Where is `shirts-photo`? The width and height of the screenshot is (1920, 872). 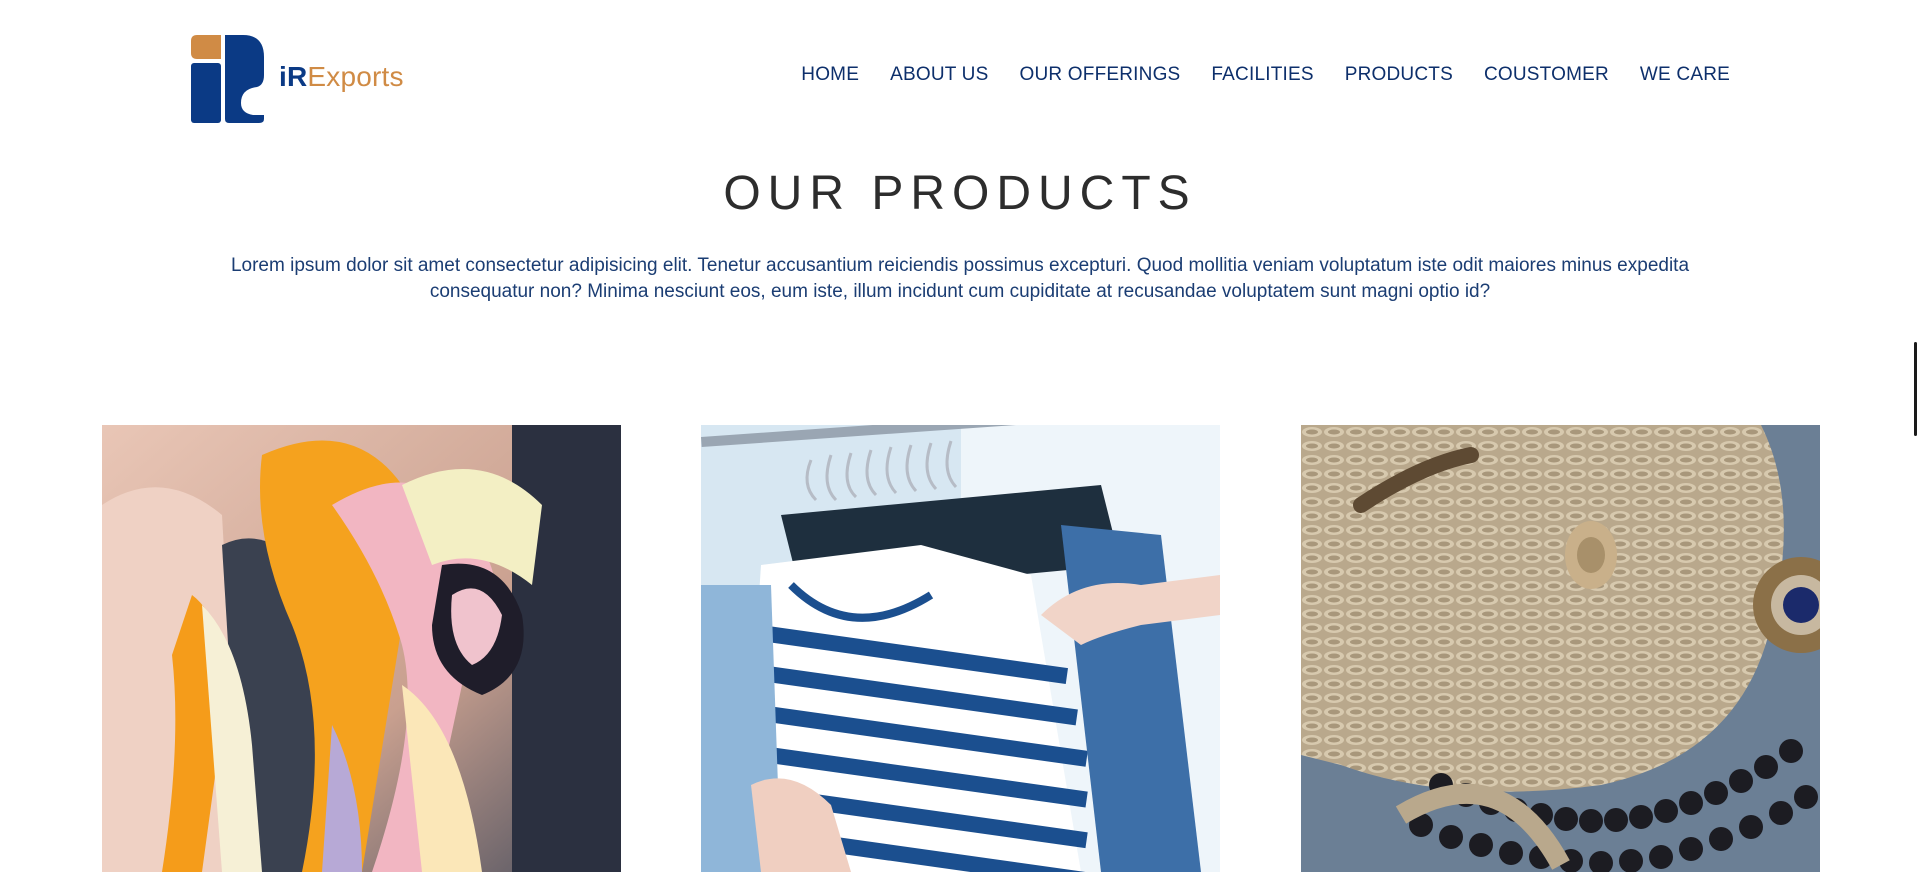
shirts-photo is located at coordinates (960, 648).